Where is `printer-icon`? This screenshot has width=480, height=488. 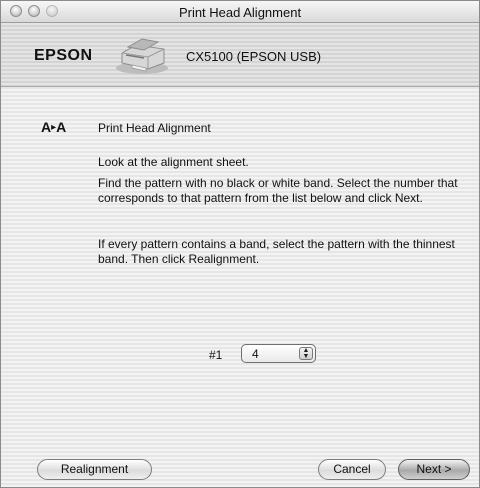 printer-icon is located at coordinates (142, 56).